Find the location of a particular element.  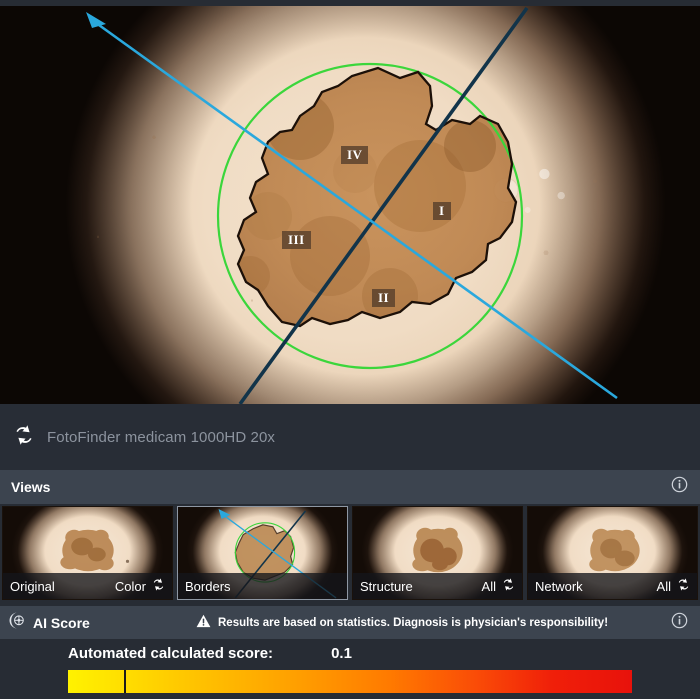

quadrant-label-i: I is located at coordinates (442, 211).